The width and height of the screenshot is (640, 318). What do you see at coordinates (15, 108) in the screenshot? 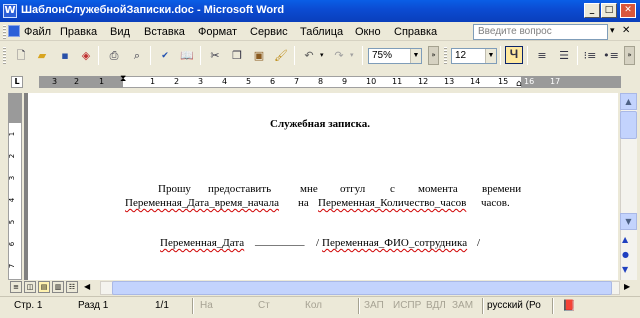
I see `vertical-ruler-margin` at bounding box center [15, 108].